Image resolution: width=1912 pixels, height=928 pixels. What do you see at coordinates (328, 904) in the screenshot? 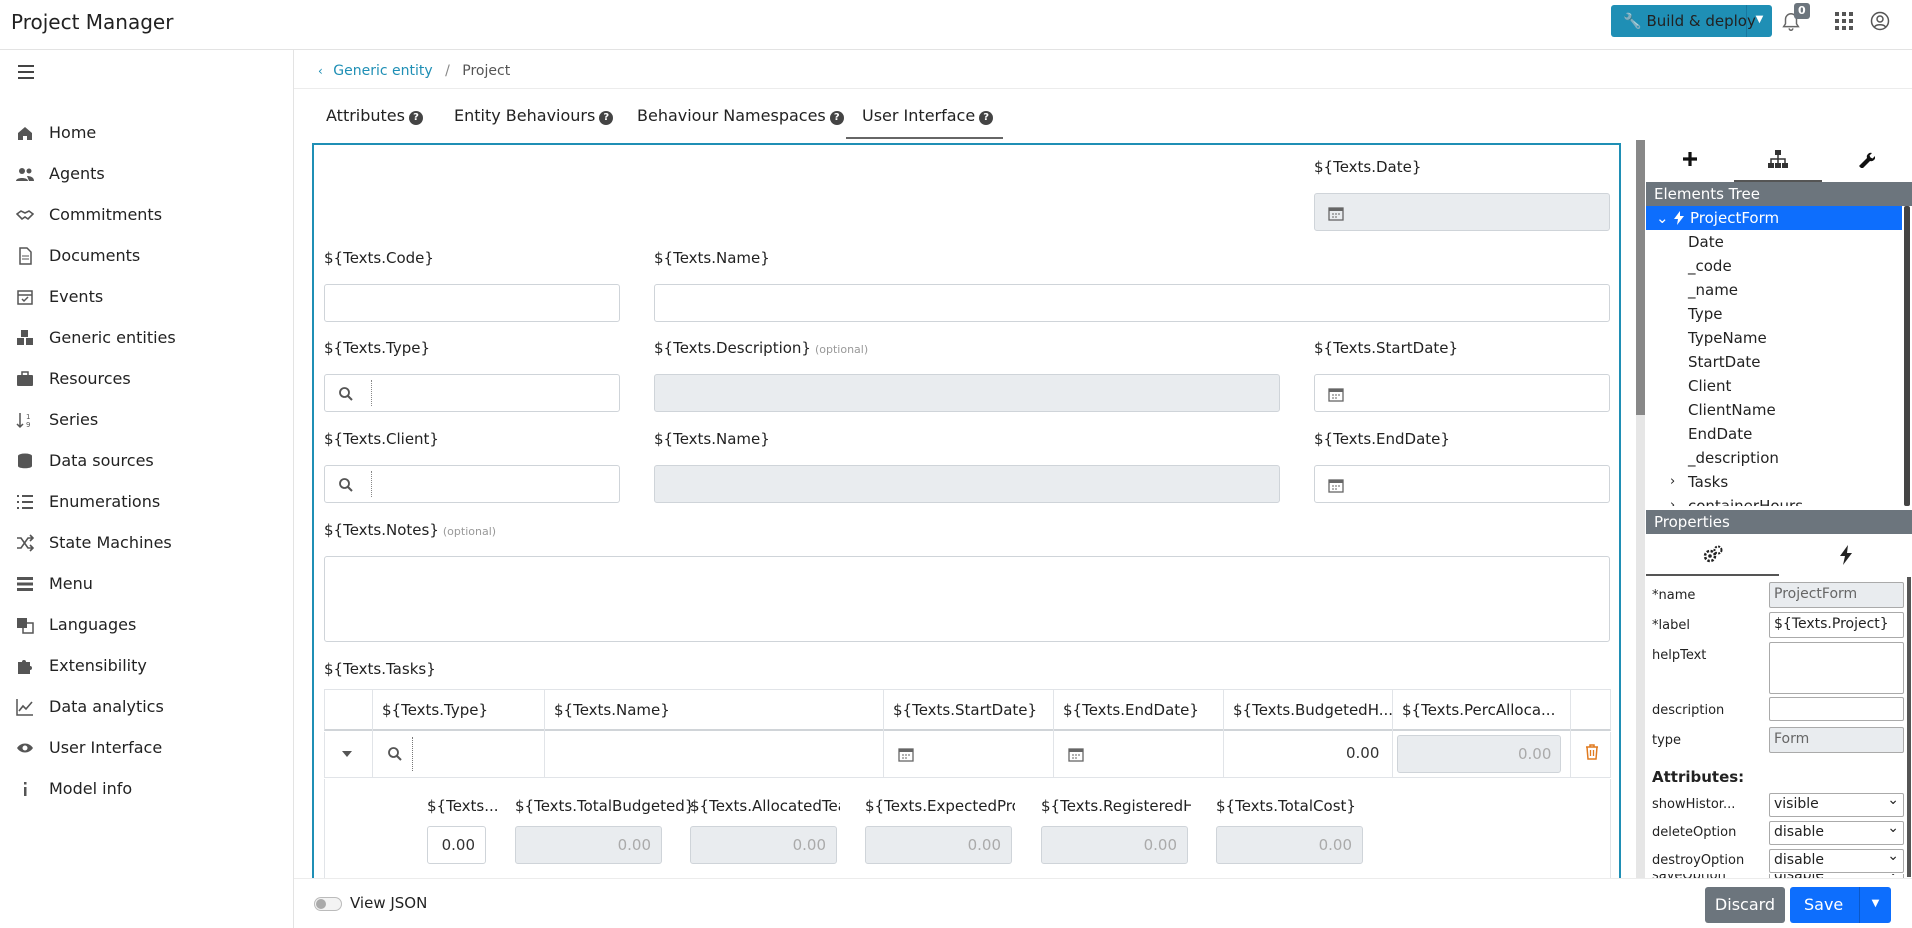
I see `view-json-toggle` at bounding box center [328, 904].